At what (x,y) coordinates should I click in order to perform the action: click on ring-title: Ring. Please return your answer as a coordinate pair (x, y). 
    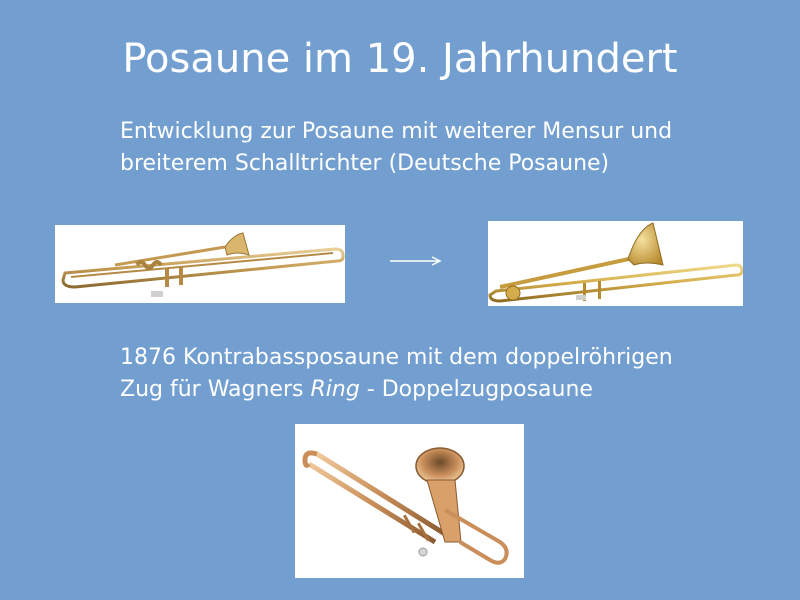
    Looking at the image, I should click on (335, 389).